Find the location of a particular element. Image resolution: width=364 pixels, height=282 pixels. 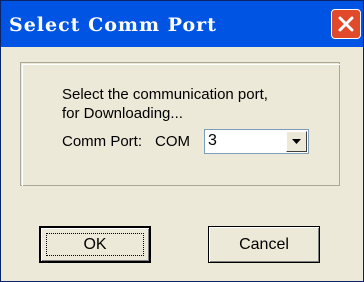

cancel-button-label: Cancel is located at coordinates (264, 244).